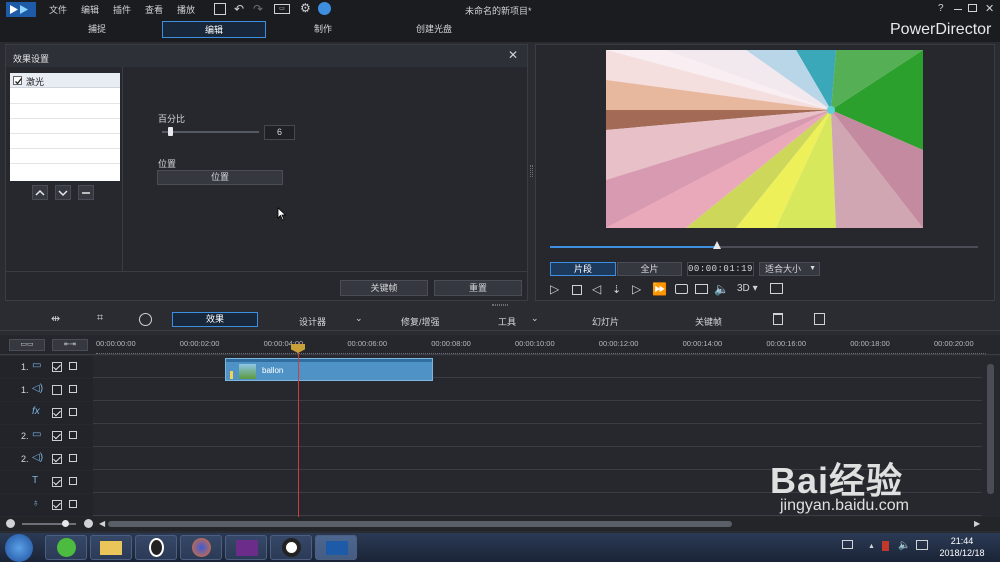 This screenshot has width=1000, height=562. Describe the element at coordinates (871, 546) in the screenshot. I see `tray-expand-icon: ▲` at that location.